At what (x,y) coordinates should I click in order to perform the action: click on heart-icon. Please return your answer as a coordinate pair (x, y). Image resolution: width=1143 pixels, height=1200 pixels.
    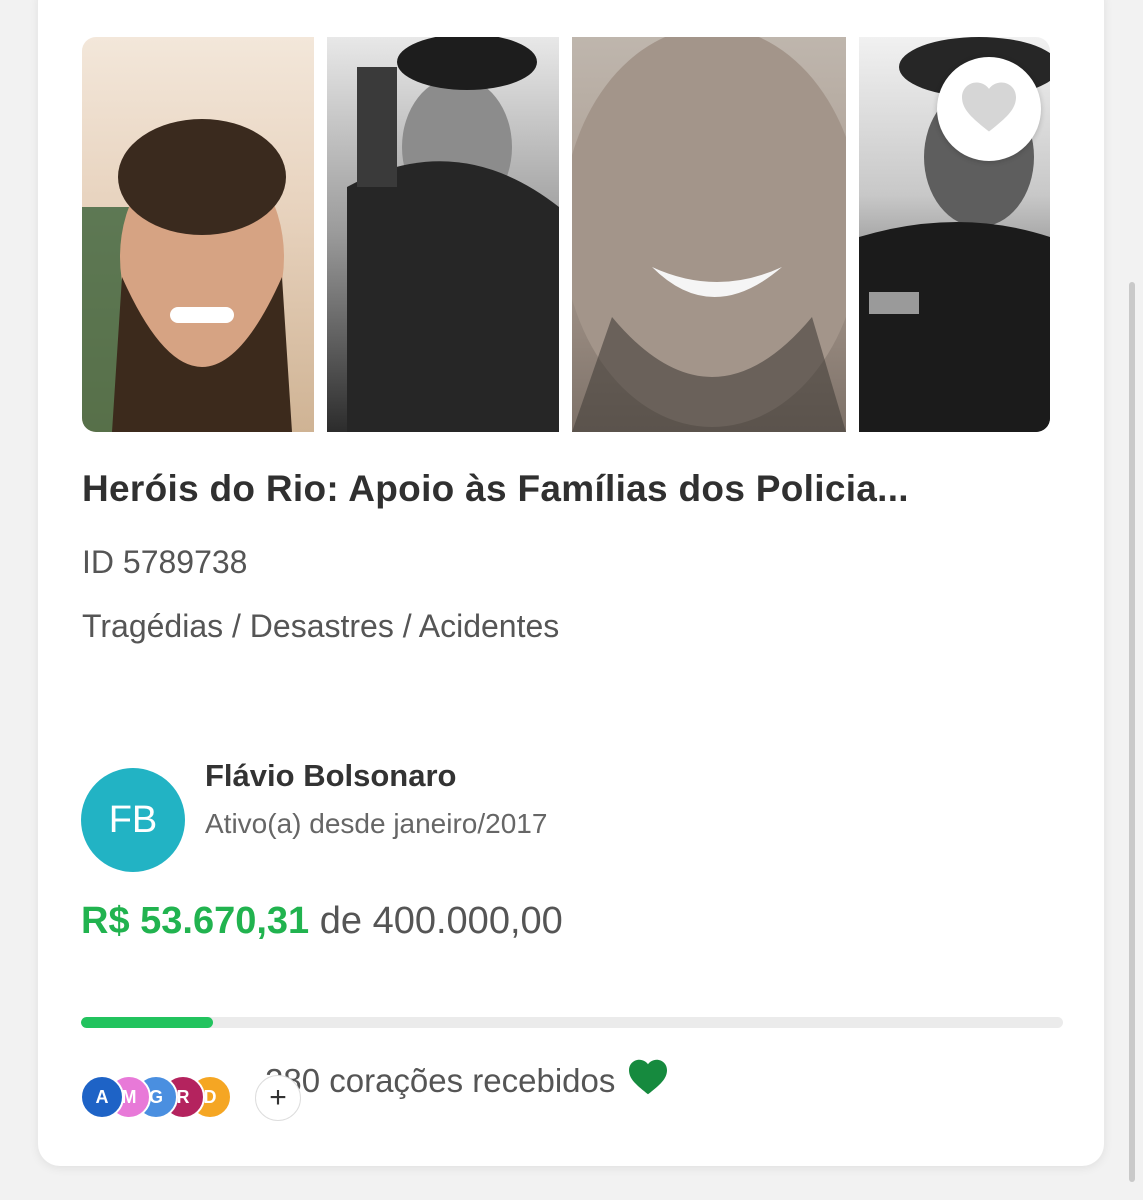
    Looking at the image, I should click on (989, 109).